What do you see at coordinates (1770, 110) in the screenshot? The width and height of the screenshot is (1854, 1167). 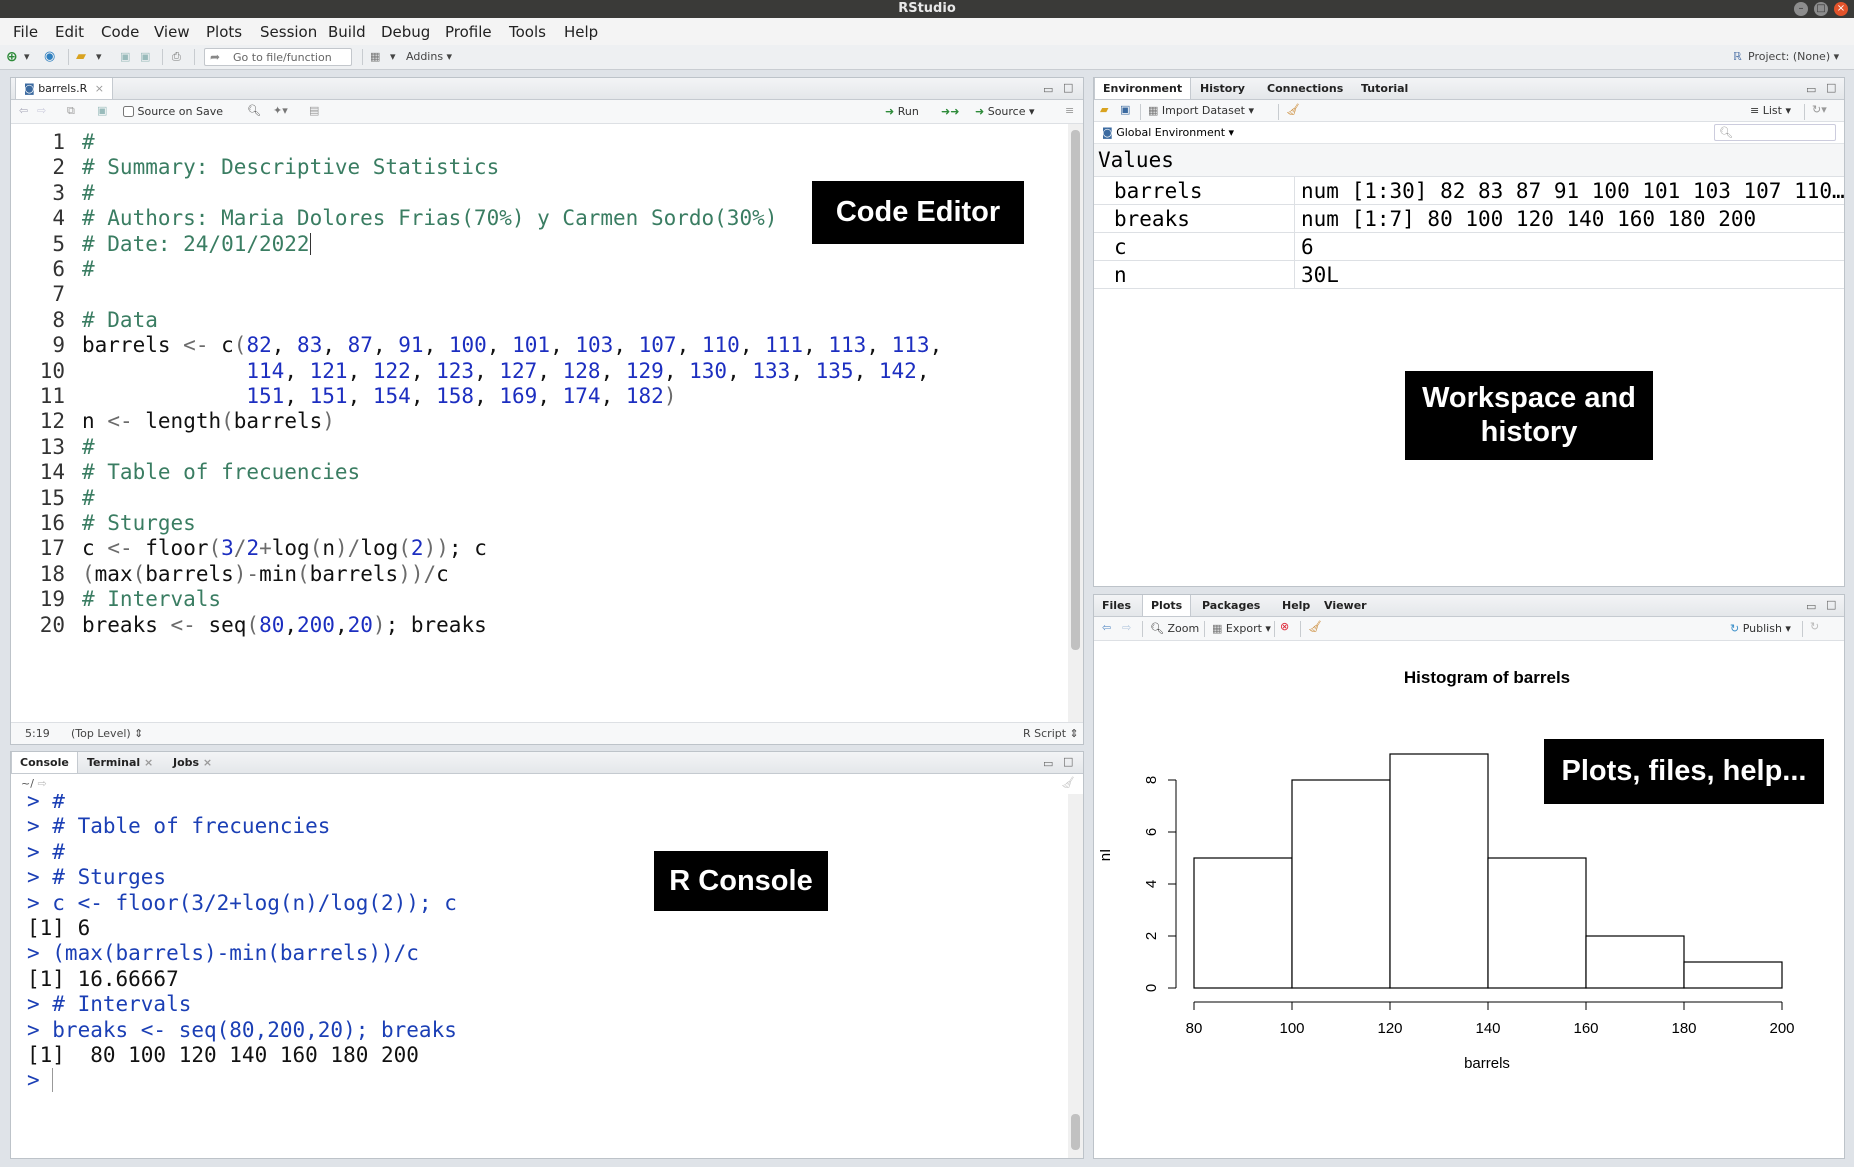 I see `list-view-button: ≡ List ▾` at bounding box center [1770, 110].